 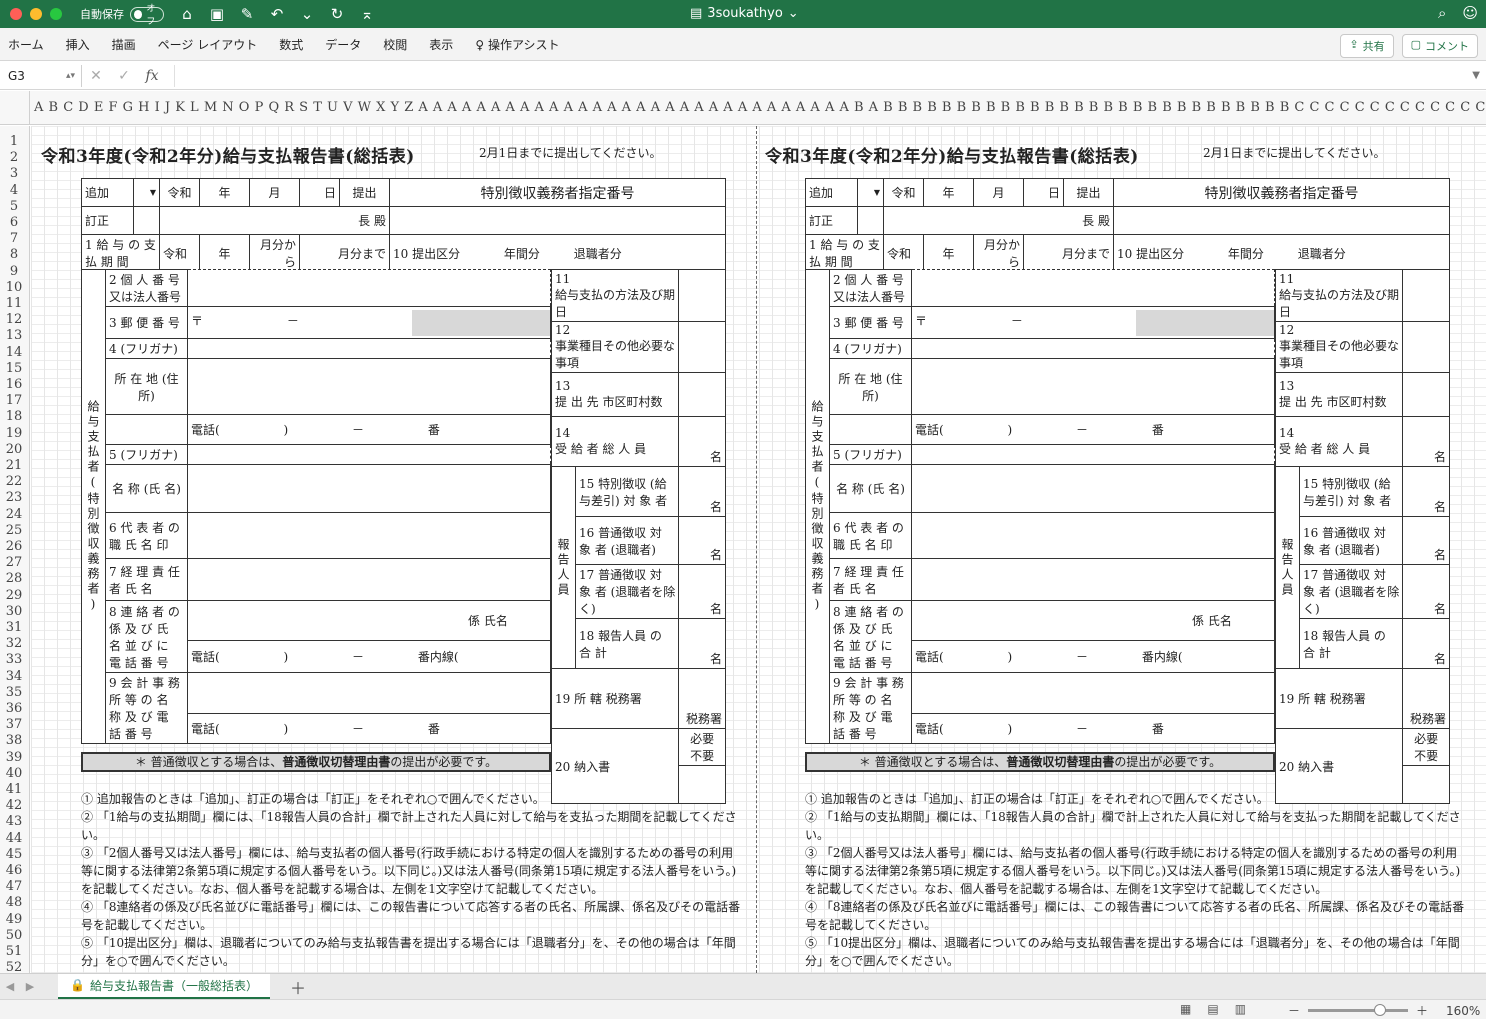 What do you see at coordinates (298, 987) in the screenshot?
I see `add-sheet-button: ＋` at bounding box center [298, 987].